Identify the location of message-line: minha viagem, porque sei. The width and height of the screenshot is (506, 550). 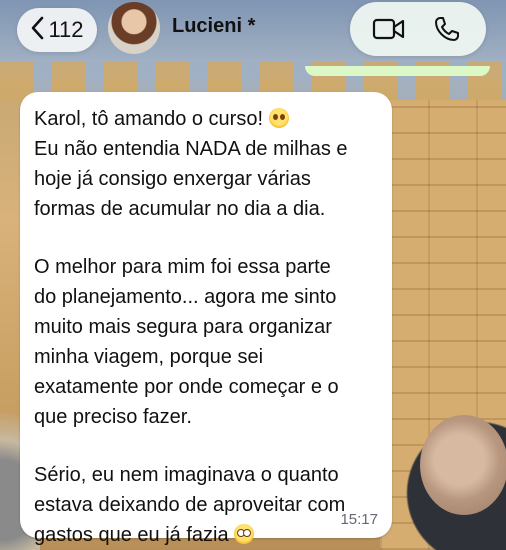
(149, 357).